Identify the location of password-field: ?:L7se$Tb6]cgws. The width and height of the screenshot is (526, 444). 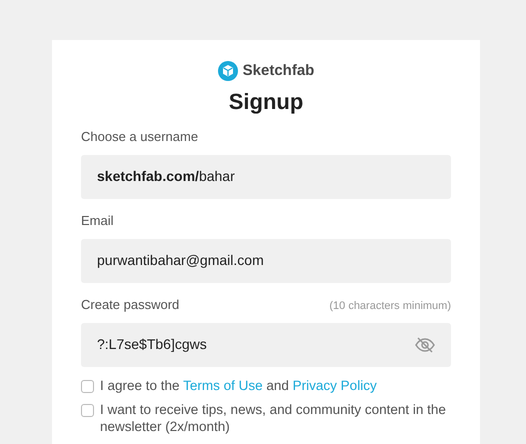
(266, 344).